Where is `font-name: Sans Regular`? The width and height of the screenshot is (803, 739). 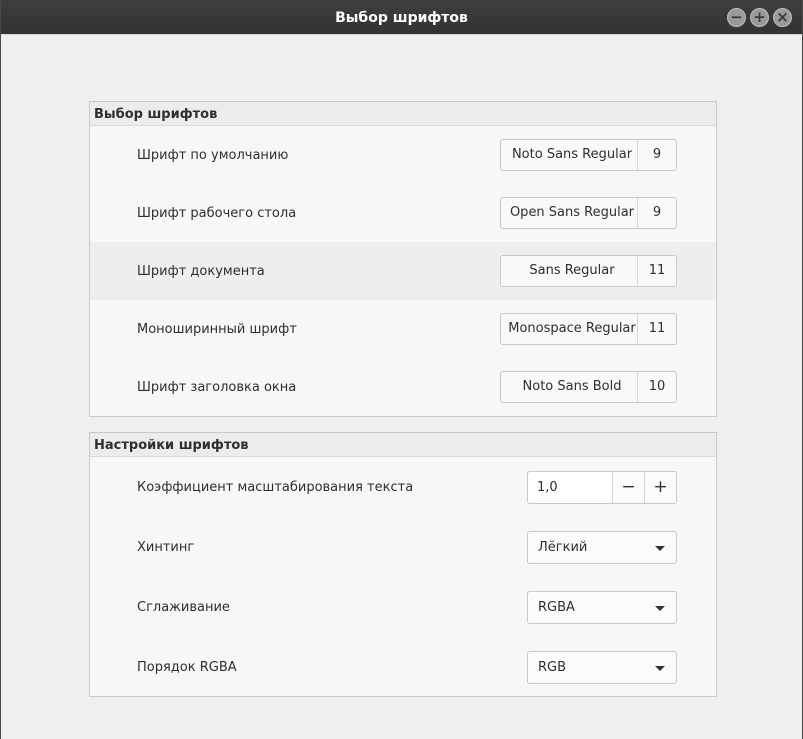 font-name: Sans Regular is located at coordinates (569, 271).